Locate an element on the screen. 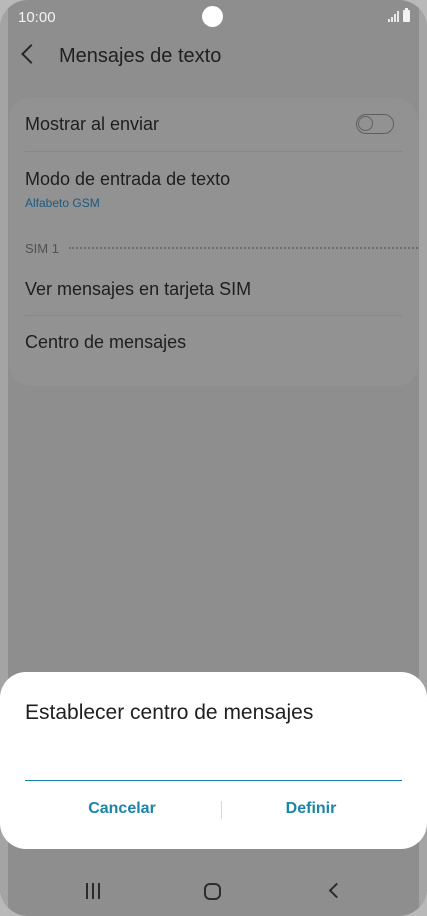 This screenshot has height=916, width=427. section-dotted-line is located at coordinates (243, 248).